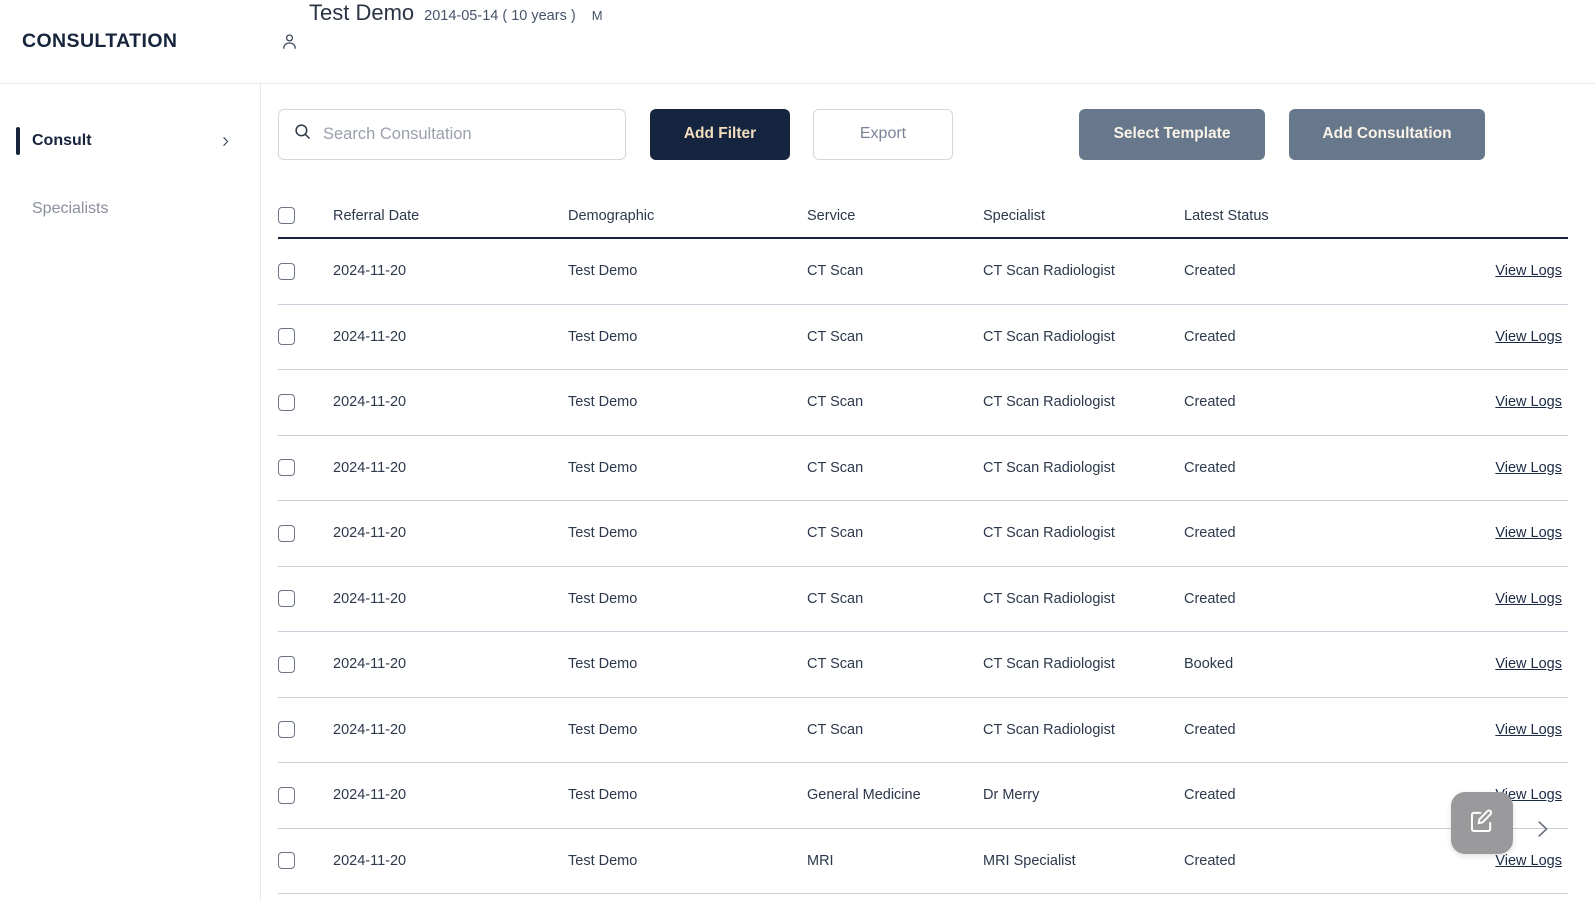  Describe the element at coordinates (305, 215) in the screenshot. I see `select-all-cell` at that location.